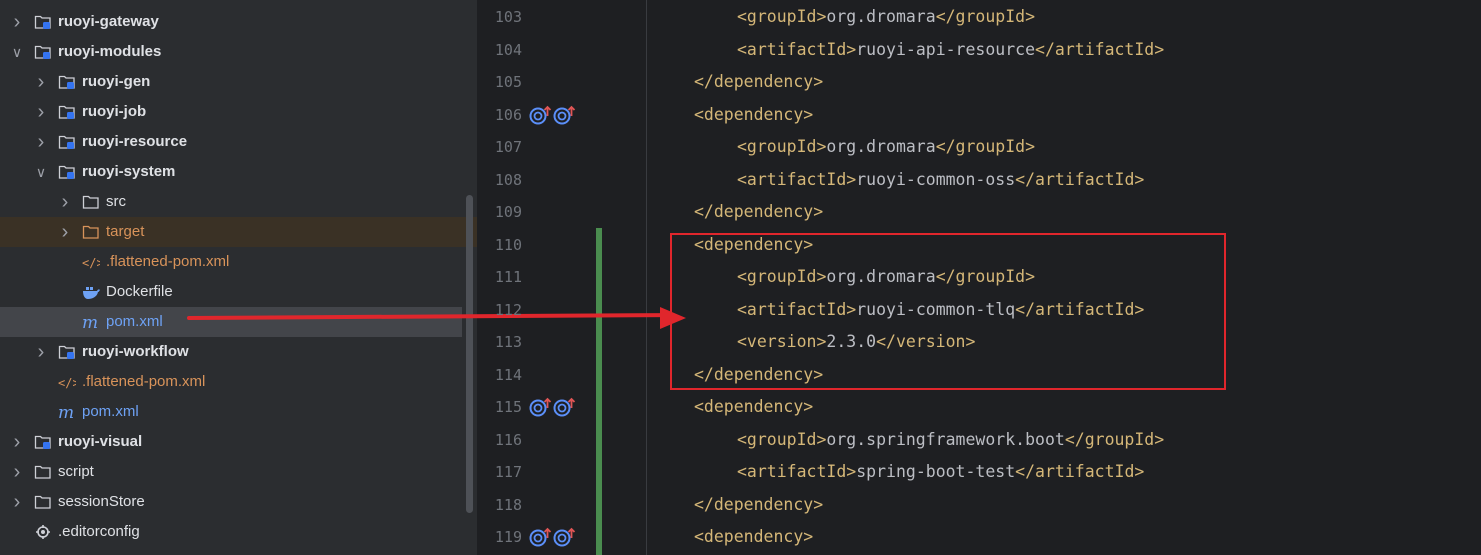 This screenshot has height=555, width=1481. I want to click on tree-item: › ruoyi-gen, so click(238, 82).